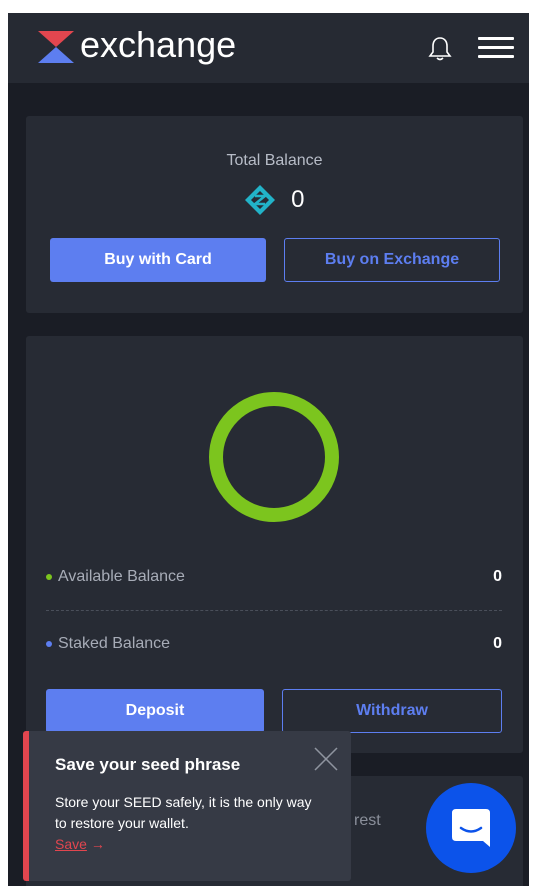 The image size is (537, 886). I want to click on total-balance-amount: 0, so click(274, 200).